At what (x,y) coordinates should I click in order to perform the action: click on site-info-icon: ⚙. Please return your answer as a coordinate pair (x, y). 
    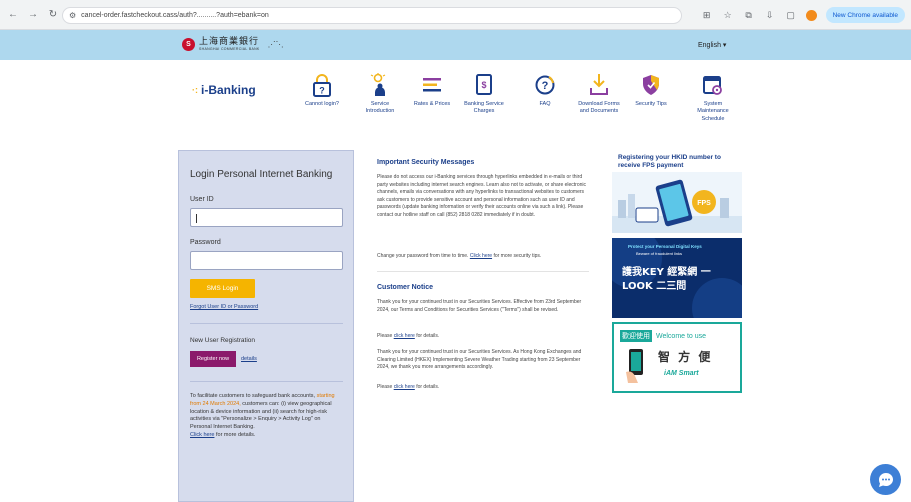
    Looking at the image, I should click on (72, 15).